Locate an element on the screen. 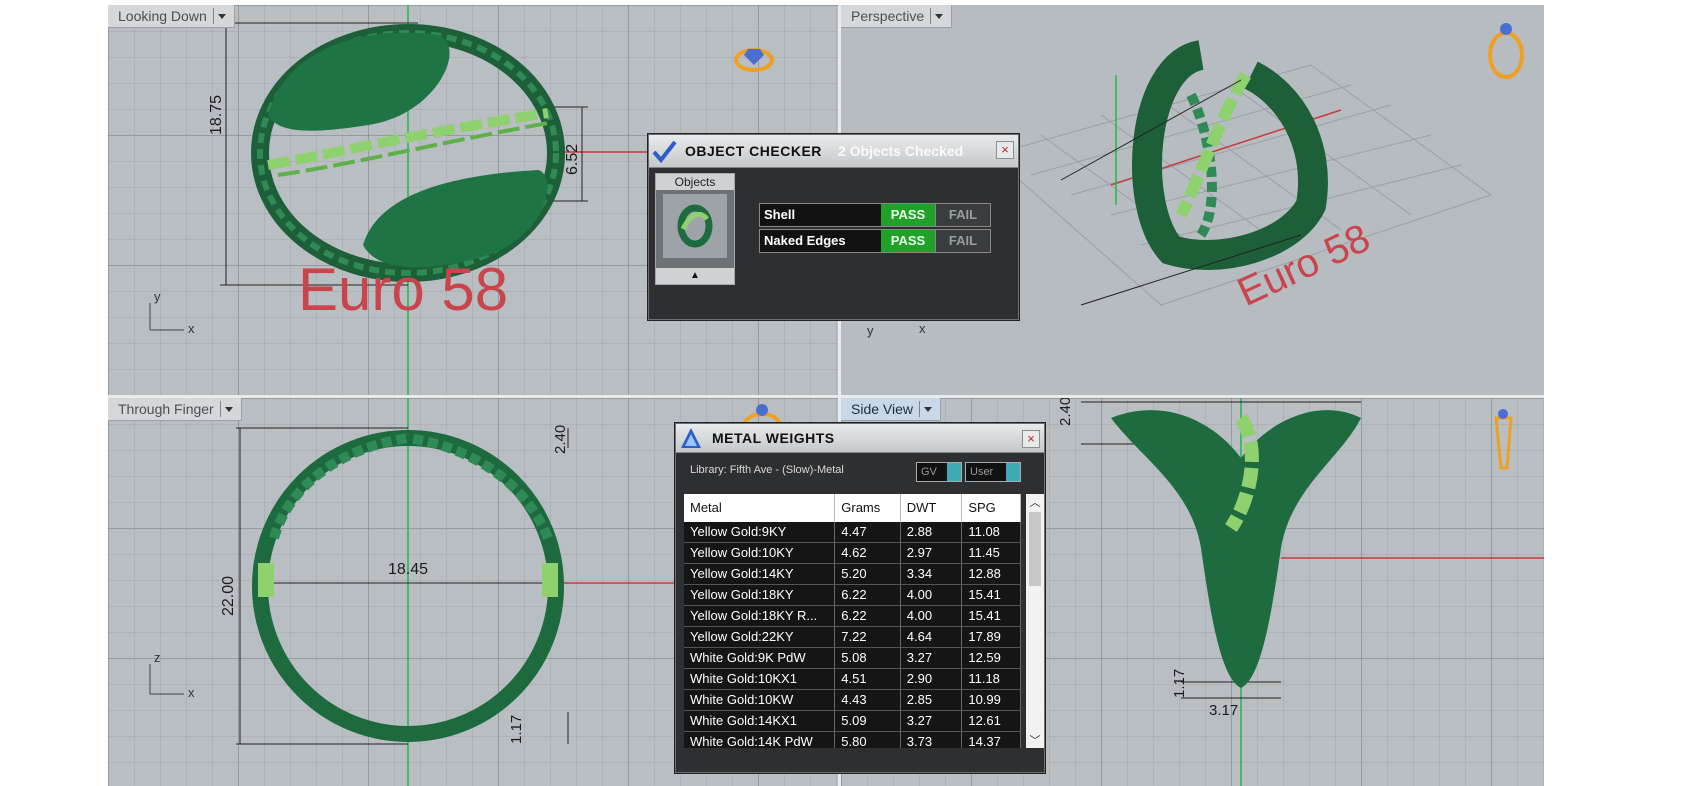 Image resolution: width=1685 pixels, height=786 pixels. grams-cell: 6.22 is located at coordinates (868, 616).